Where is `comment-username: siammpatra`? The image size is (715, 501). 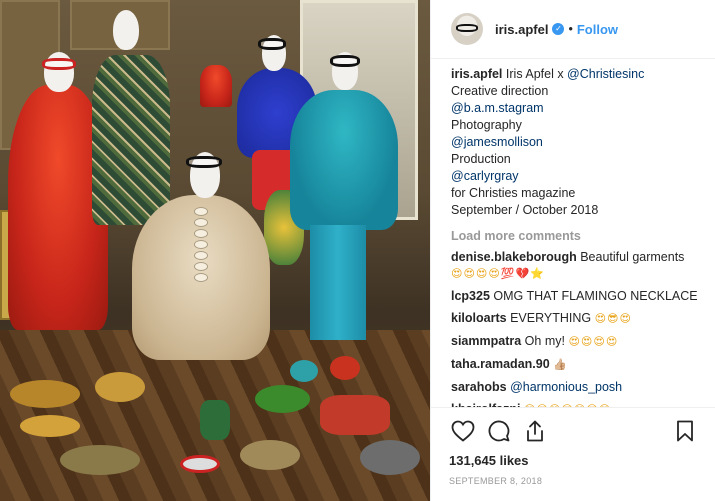
comment-username: siammpatra is located at coordinates (486, 341).